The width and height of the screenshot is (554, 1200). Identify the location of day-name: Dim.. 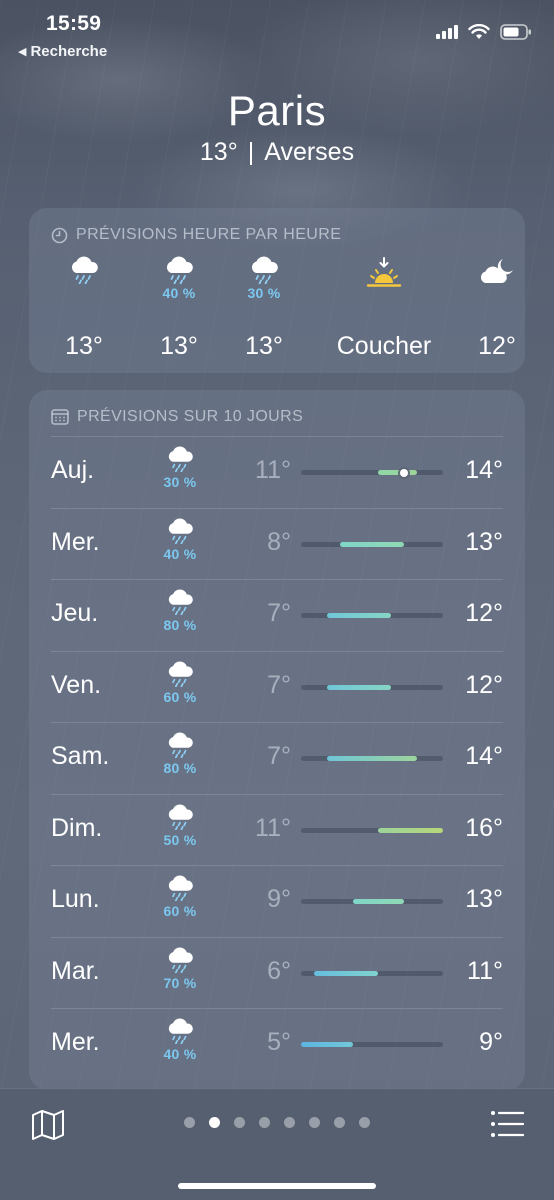
(77, 827).